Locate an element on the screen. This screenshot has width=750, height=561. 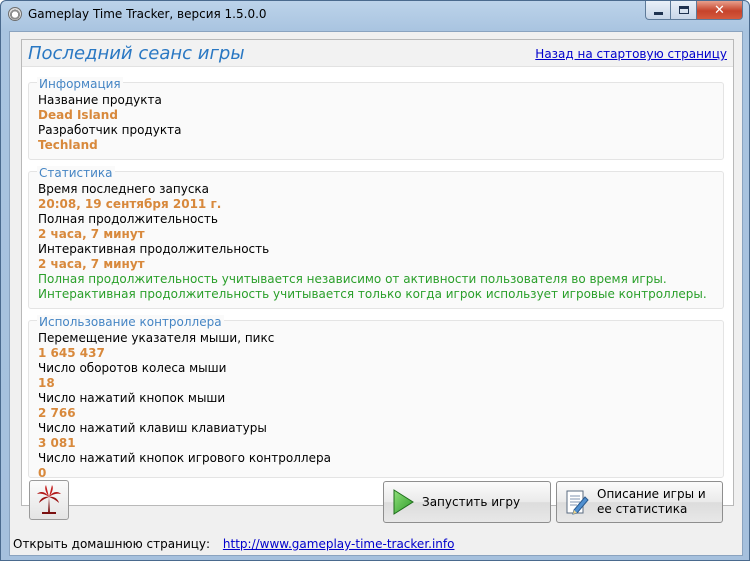
interactive-duration-value: 2 часа, 7 минут is located at coordinates (91, 264).